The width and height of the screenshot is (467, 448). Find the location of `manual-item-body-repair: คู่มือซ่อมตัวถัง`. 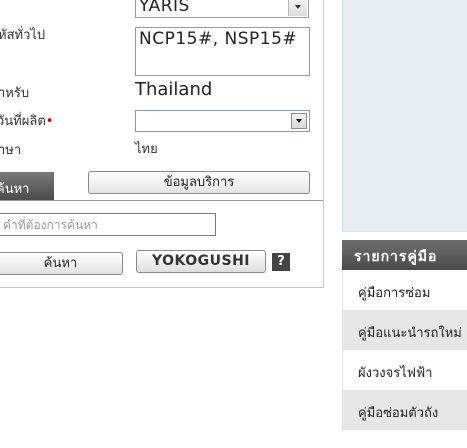

manual-item-body-repair: คู่มือซ่อมตัวถัง is located at coordinates (404, 410).